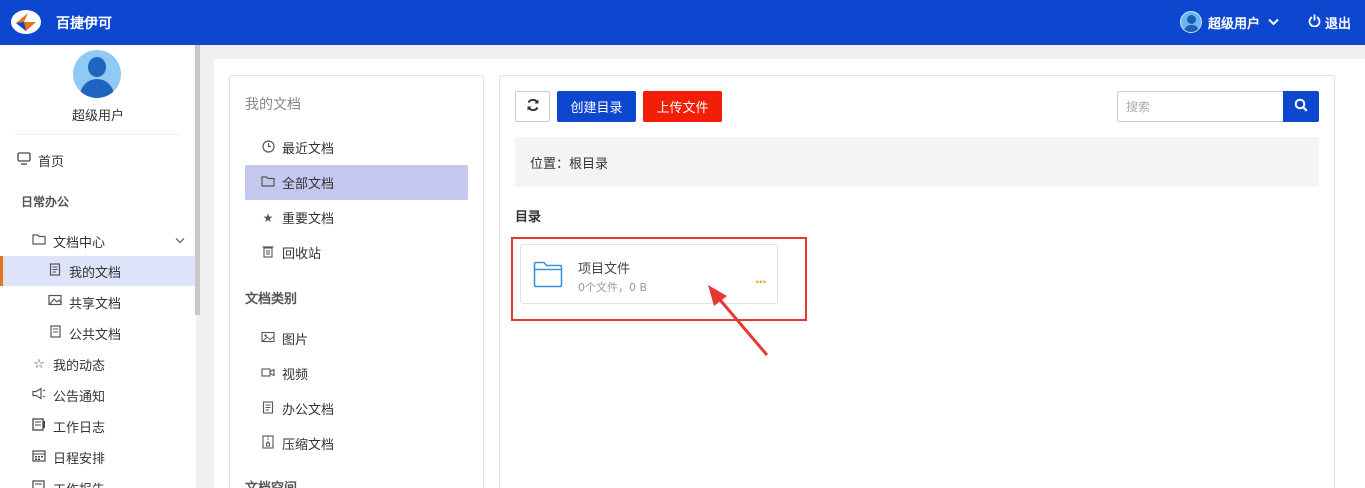  Describe the element at coordinates (356, 252) in the screenshot. I see `doc-nav-recycle: 回收站` at that location.